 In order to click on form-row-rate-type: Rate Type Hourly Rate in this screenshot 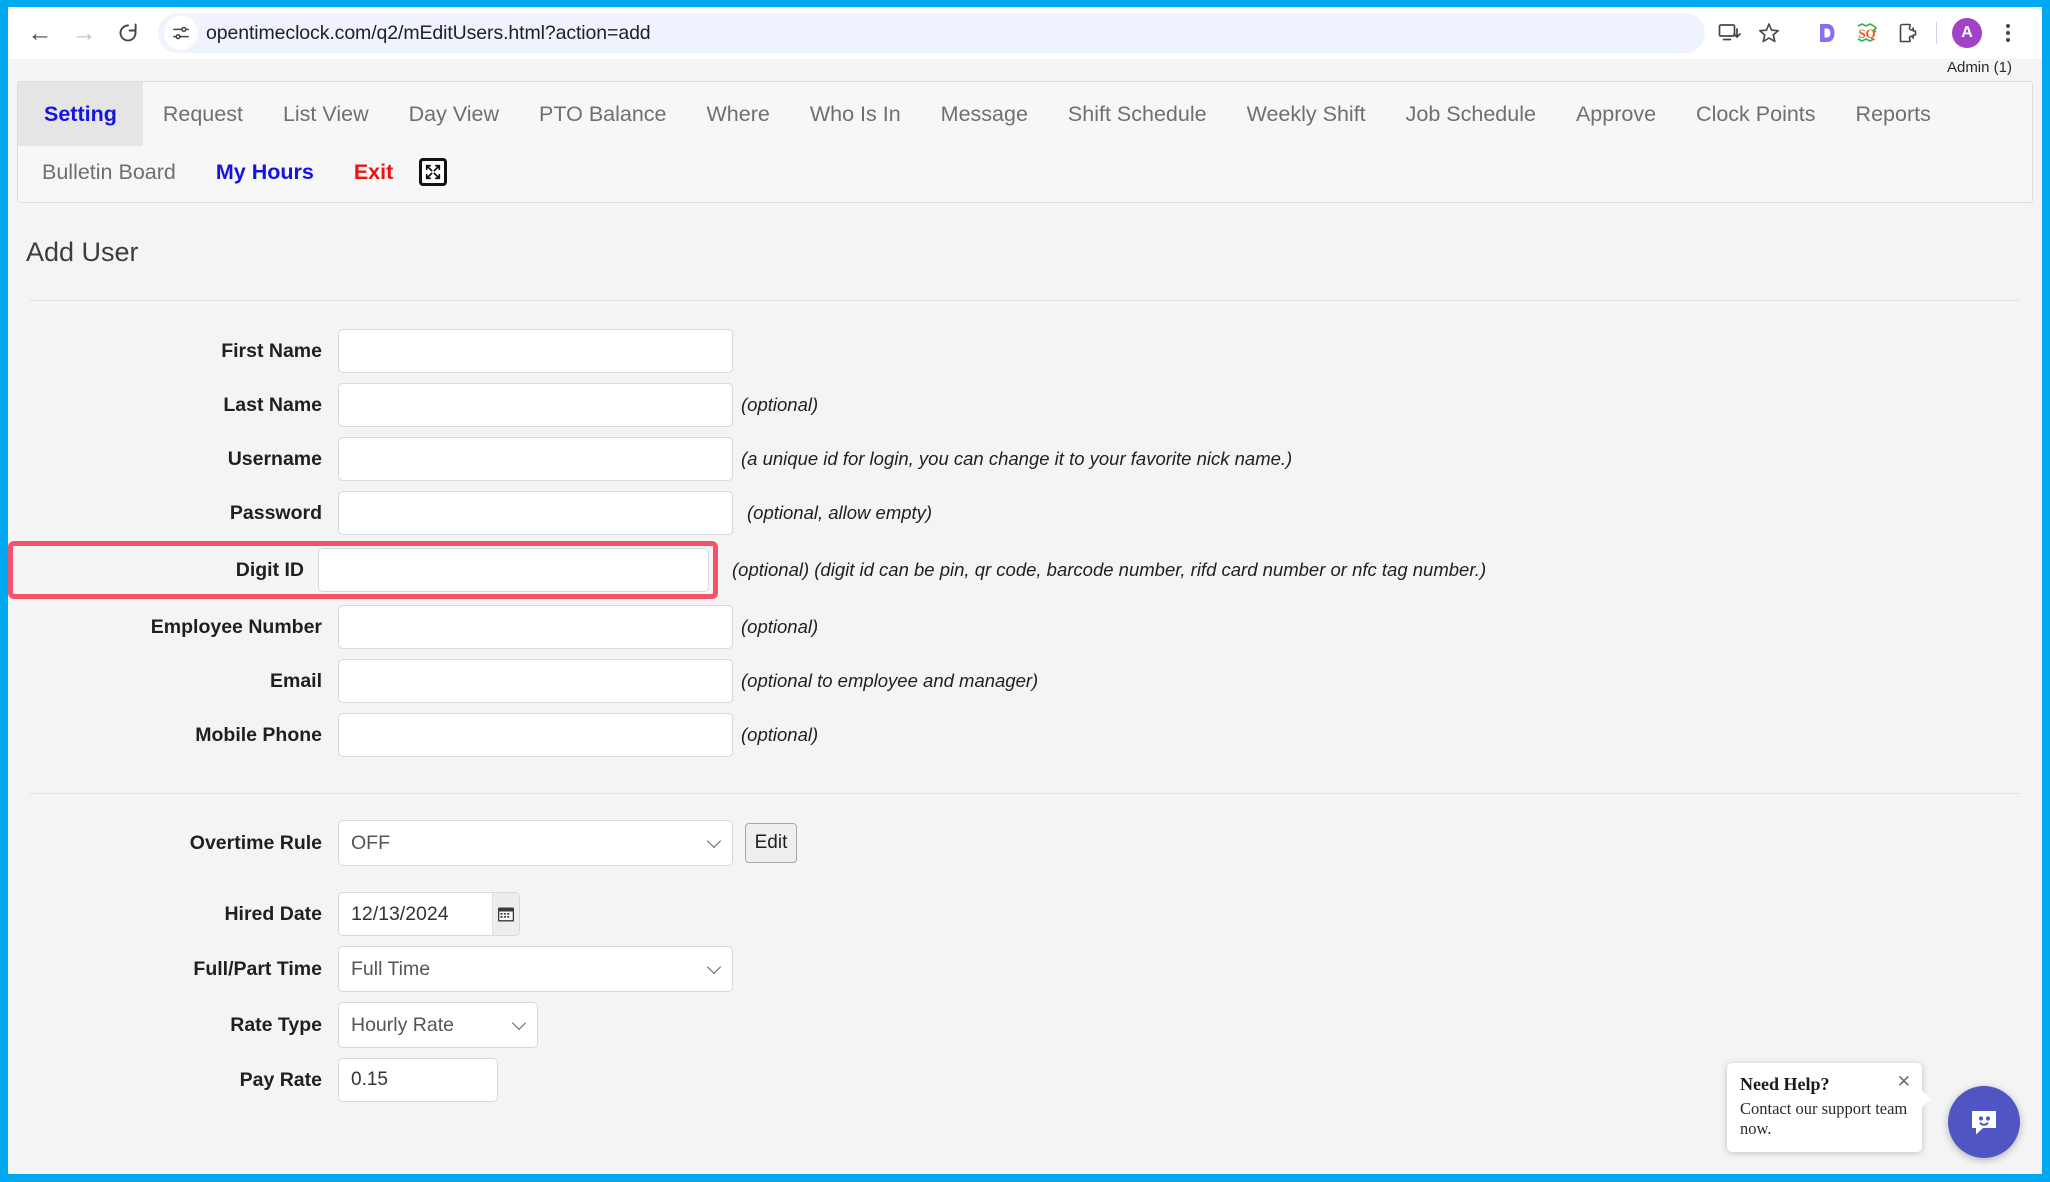, I will do `click(1025, 1025)`.